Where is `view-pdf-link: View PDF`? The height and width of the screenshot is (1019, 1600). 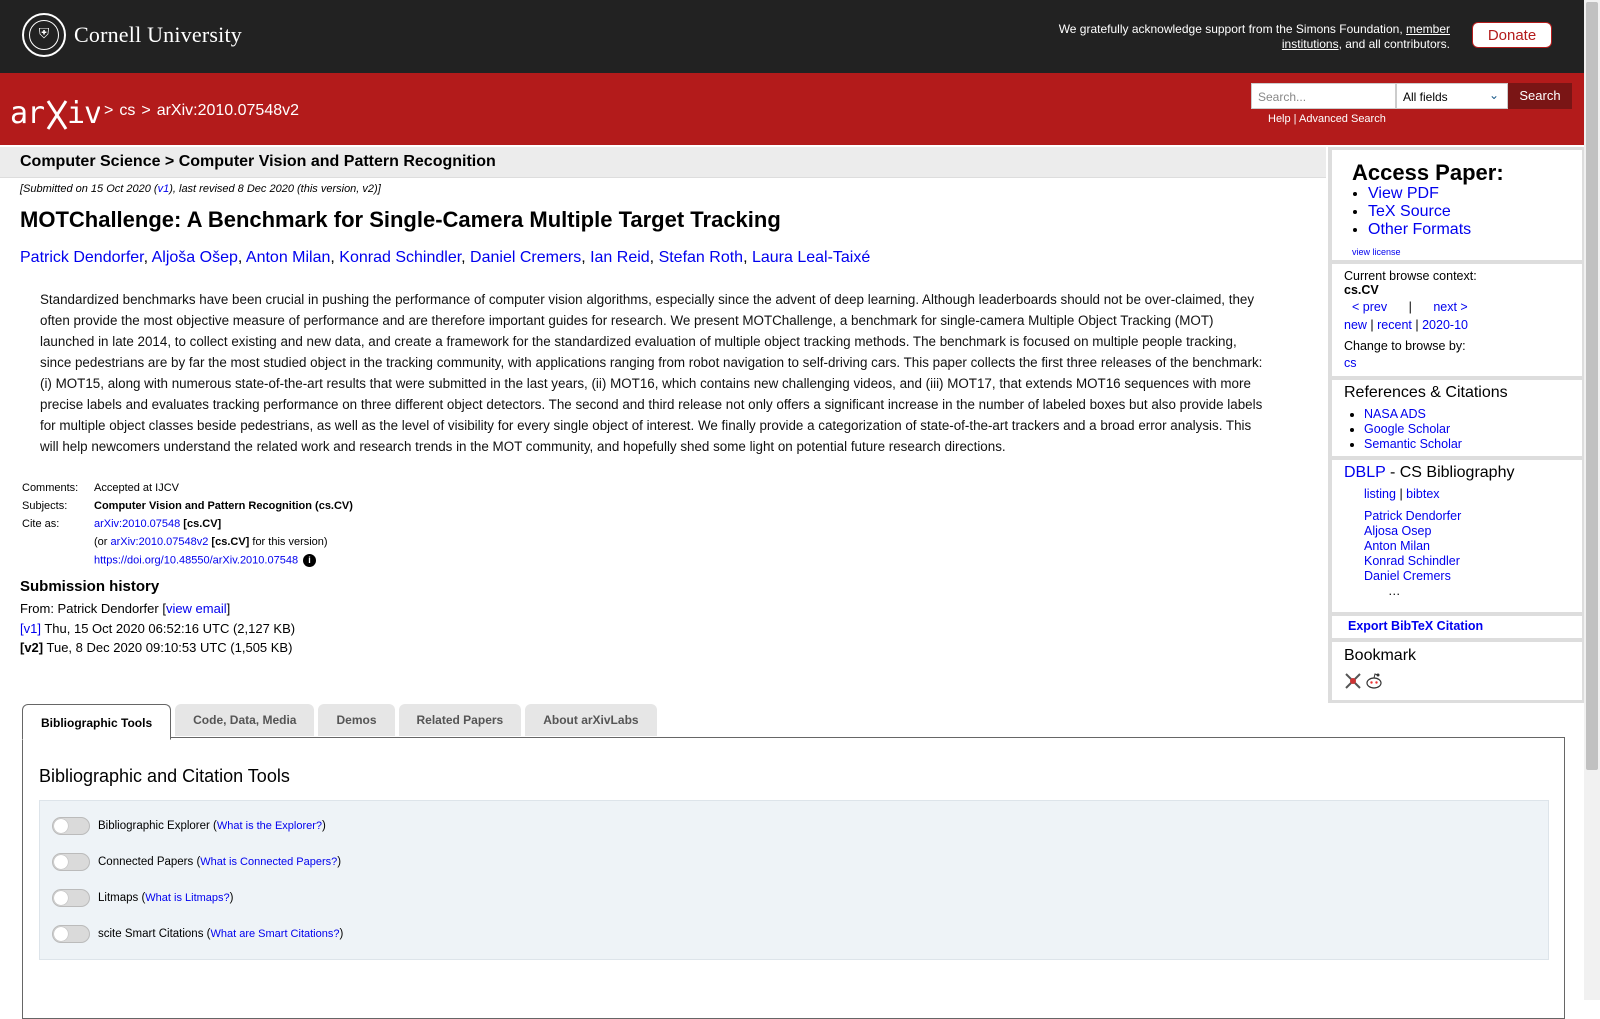
view-pdf-link: View PDF is located at coordinates (1403, 193).